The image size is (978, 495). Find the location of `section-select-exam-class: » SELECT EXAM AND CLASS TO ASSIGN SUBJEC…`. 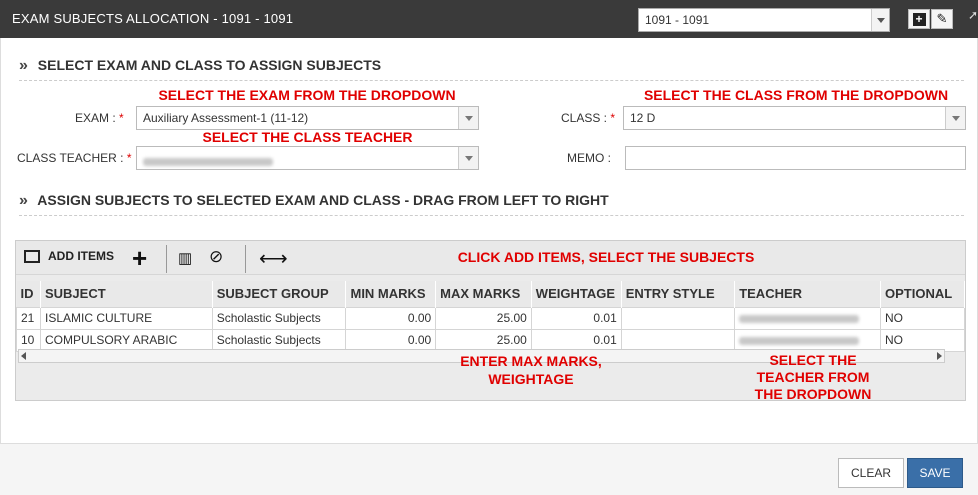

section-select-exam-class: » SELECT EXAM AND CLASS TO ASSIGN SUBJEC… is located at coordinates (491, 69).